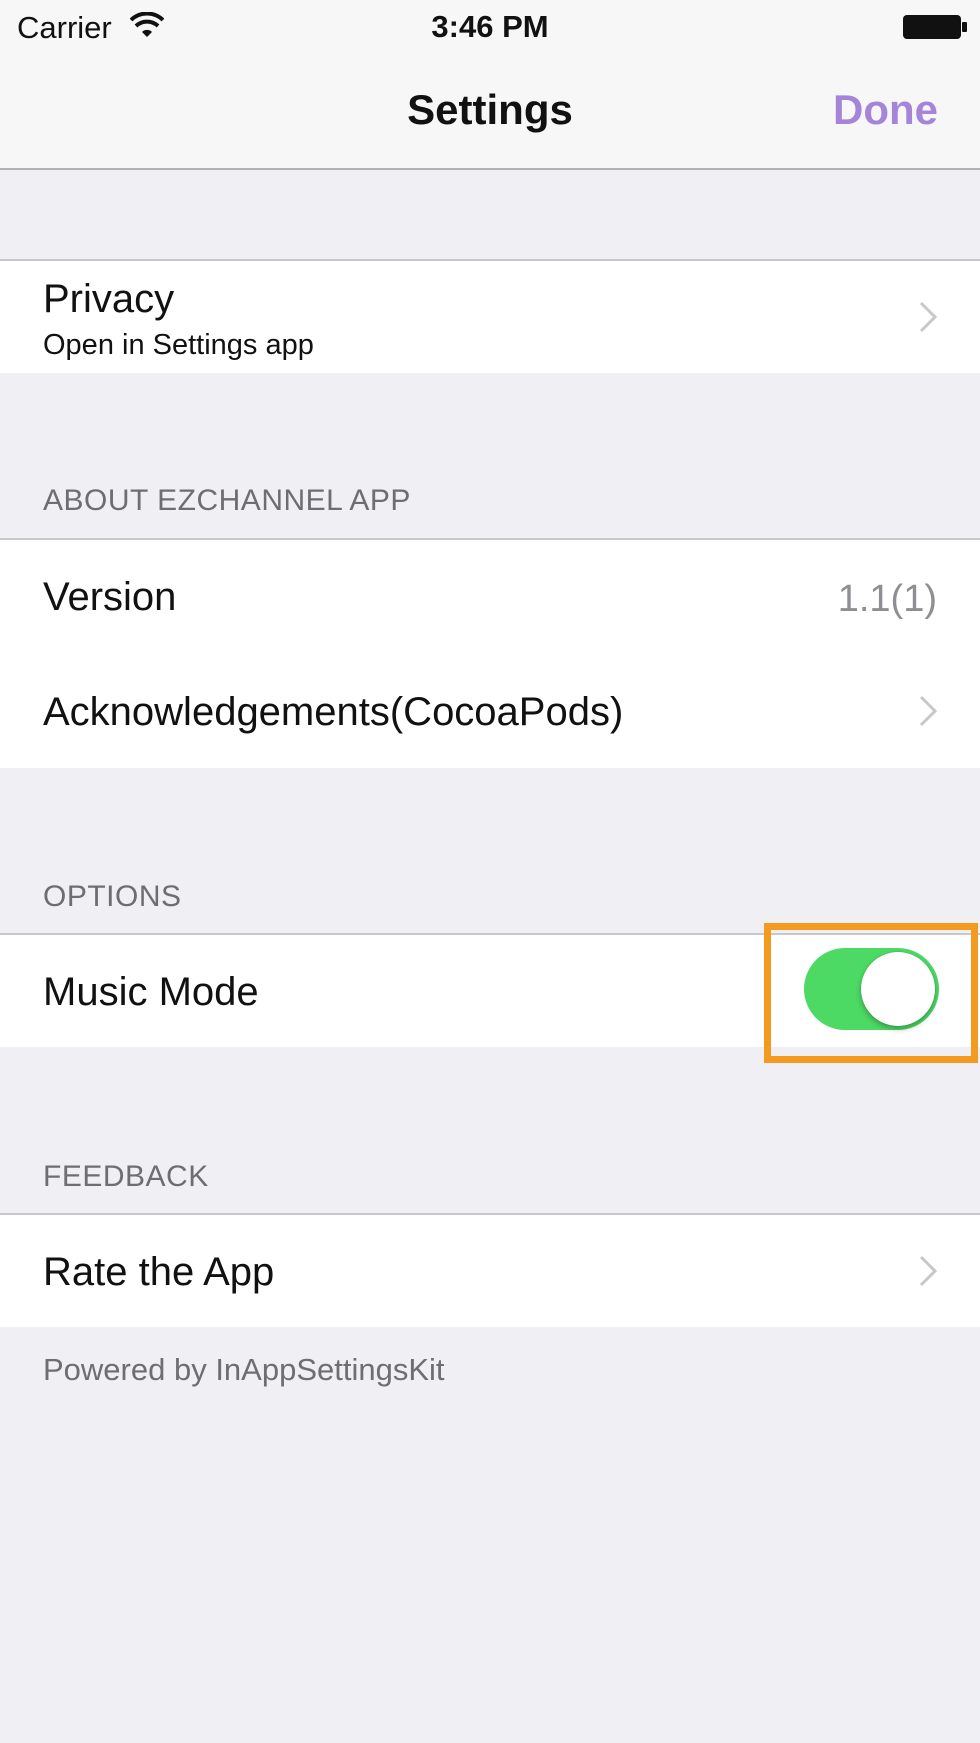 This screenshot has height=1743, width=980. I want to click on status-bar: Carrier 3:46 PM, so click(490, 27).